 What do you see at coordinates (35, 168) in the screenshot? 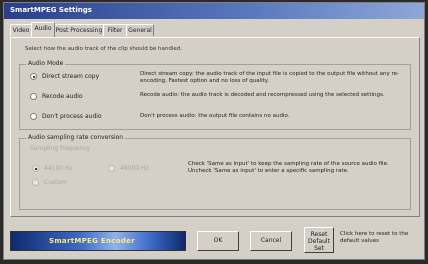
I see `sampling-44100-radio` at bounding box center [35, 168].